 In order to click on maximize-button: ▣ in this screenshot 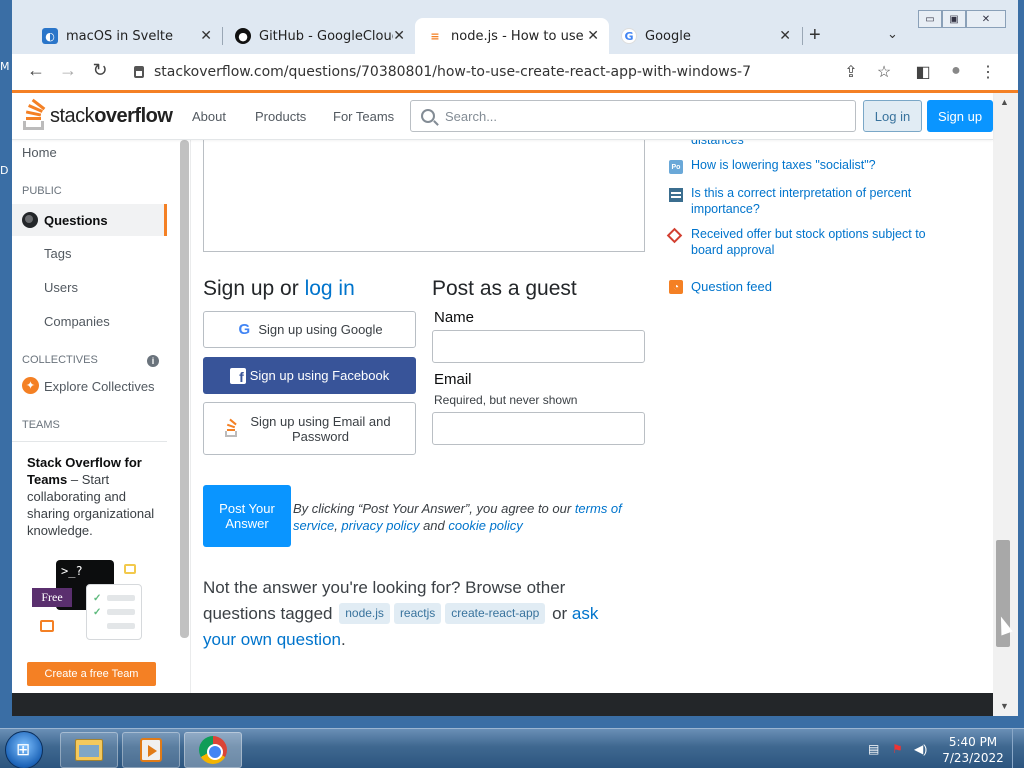, I will do `click(954, 19)`.